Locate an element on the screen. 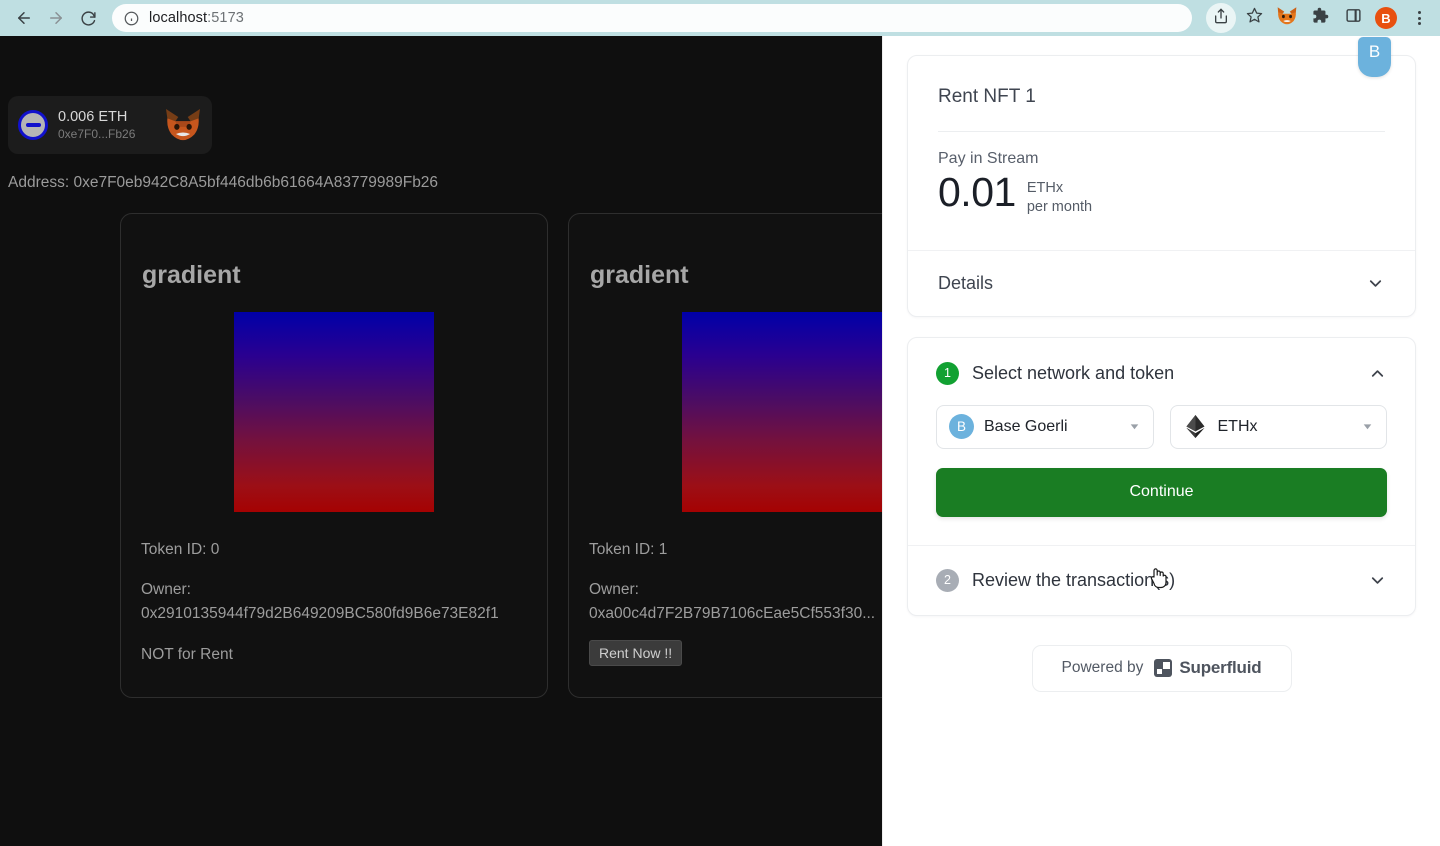 Image resolution: width=1440 pixels, height=846 pixels. wallet-widget: 0.006 ETH 0xe7F0...Fb26 is located at coordinates (110, 125).